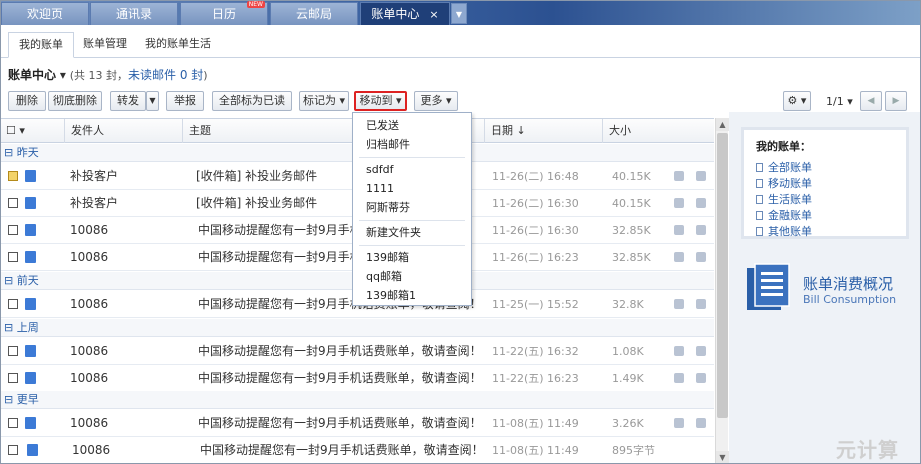 The width and height of the screenshot is (921, 464). I want to click on settings-button: ⚙ ▾, so click(797, 101).